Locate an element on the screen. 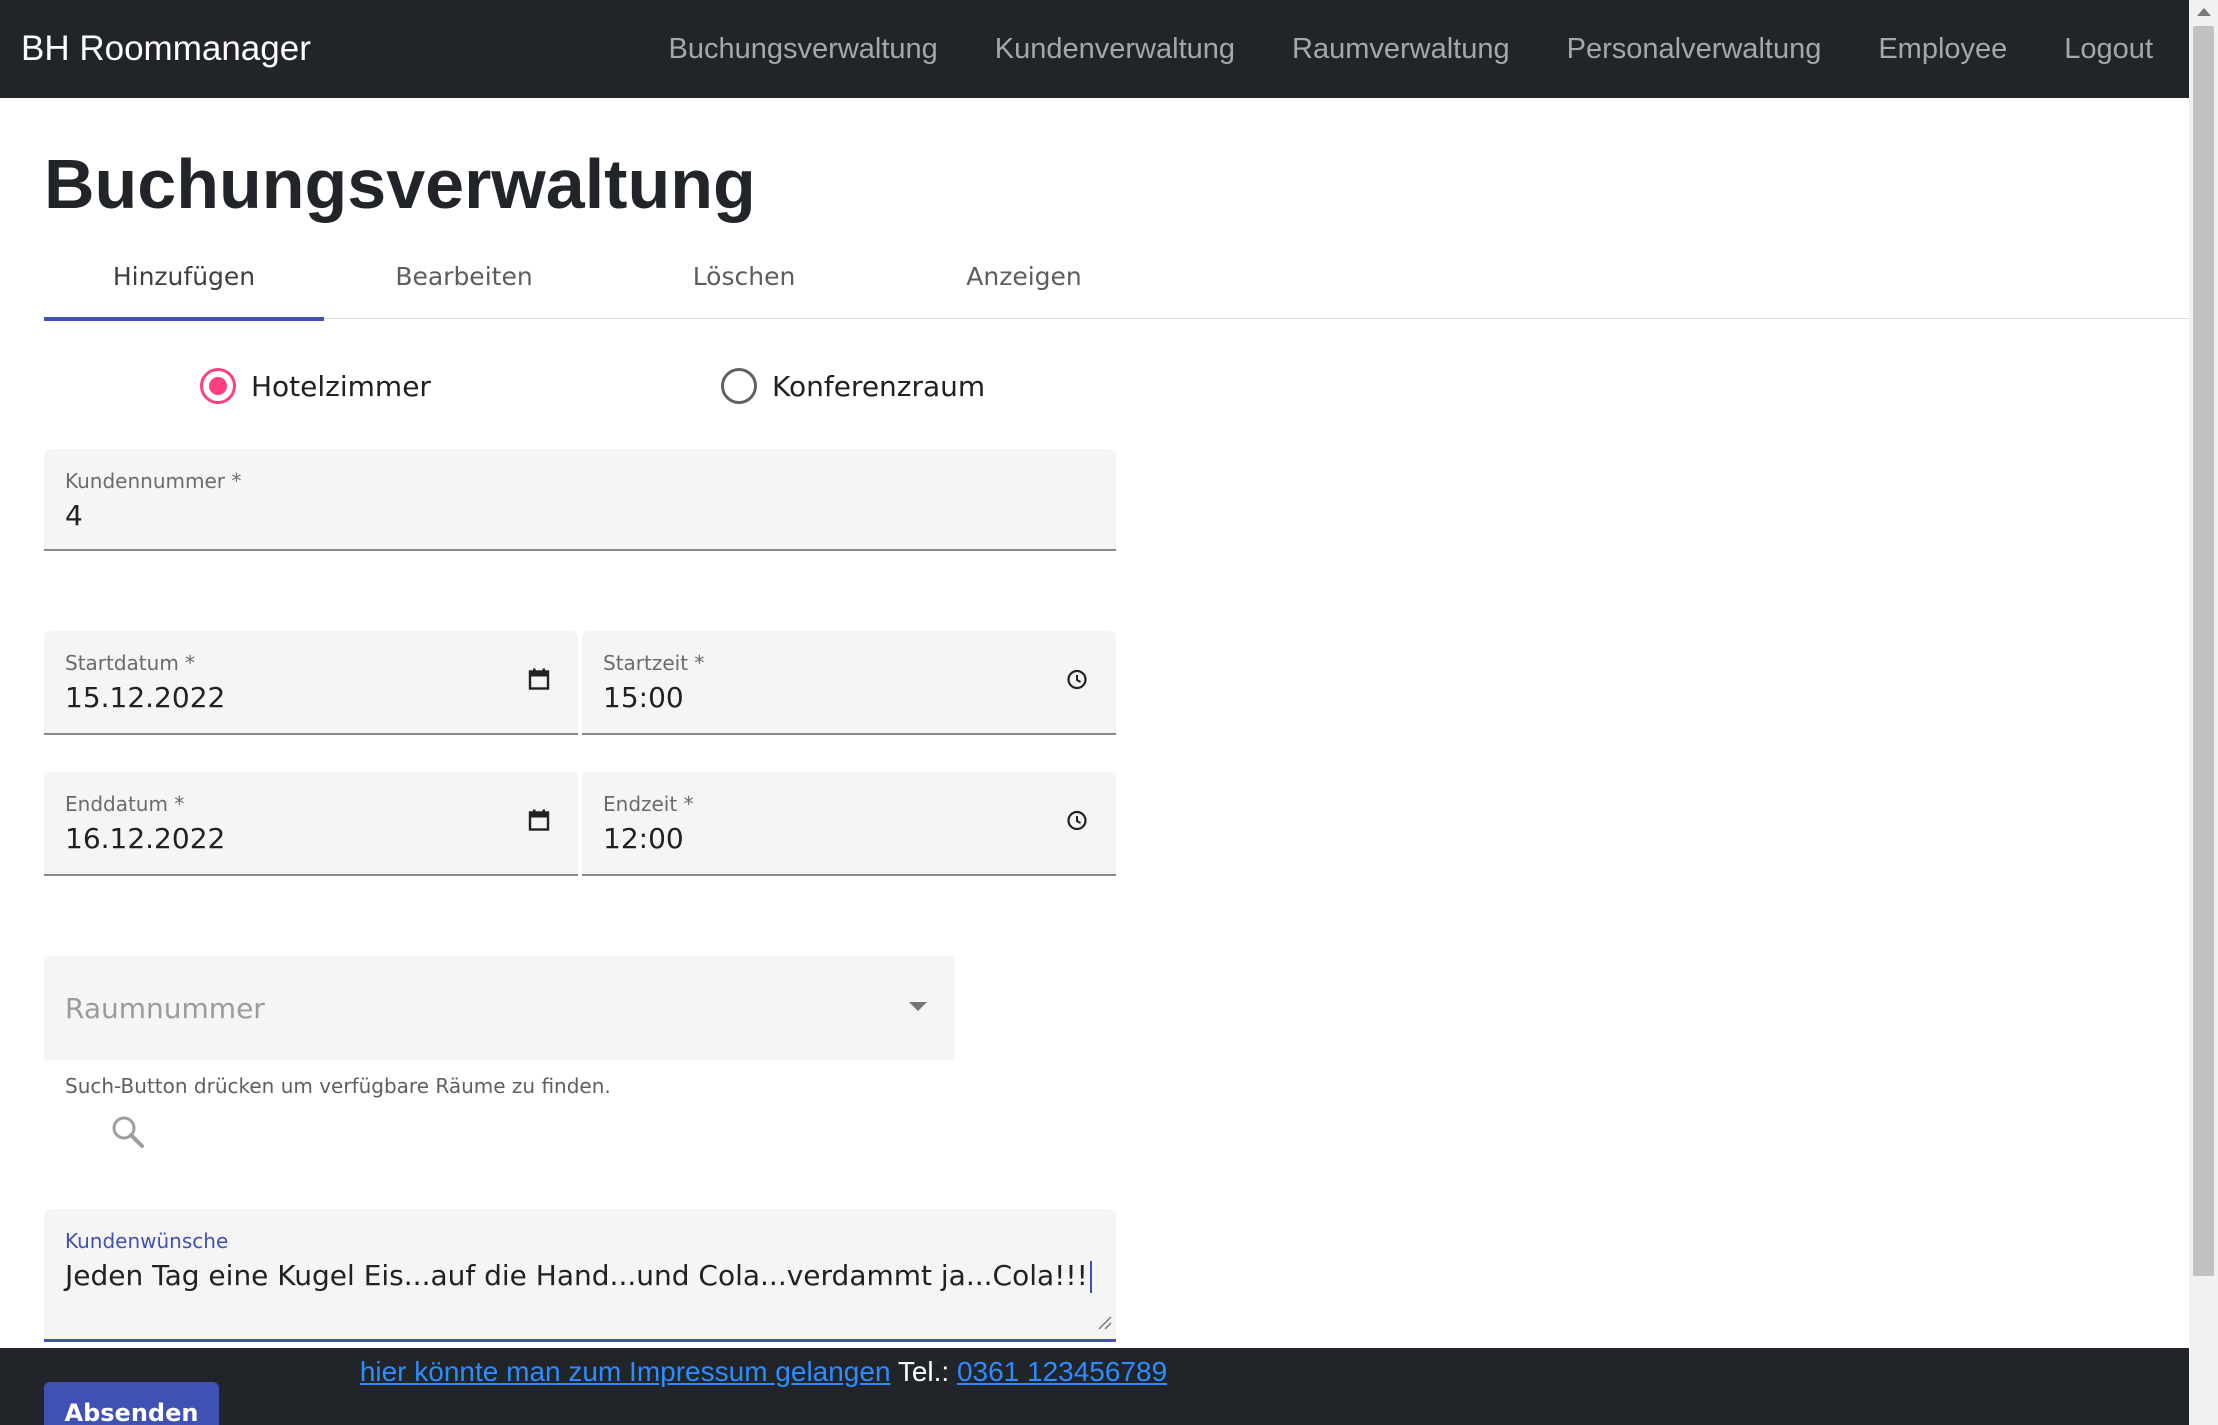  nav-link-personalverwaltung: Personalverwaltung is located at coordinates (1694, 49).